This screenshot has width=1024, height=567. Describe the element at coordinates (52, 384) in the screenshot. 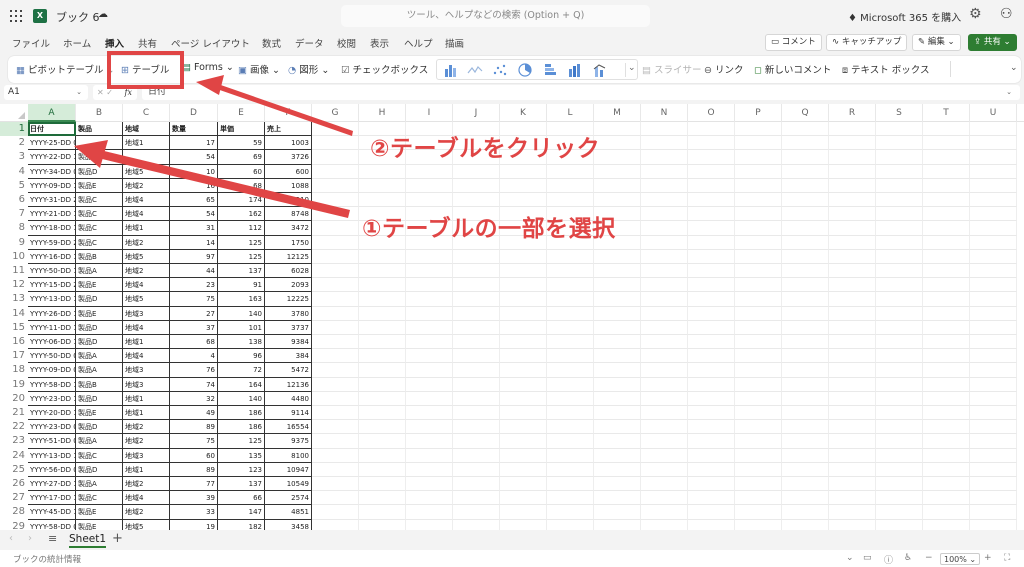

I see `cell-a19: YYYY-58-DD 16:` at that location.